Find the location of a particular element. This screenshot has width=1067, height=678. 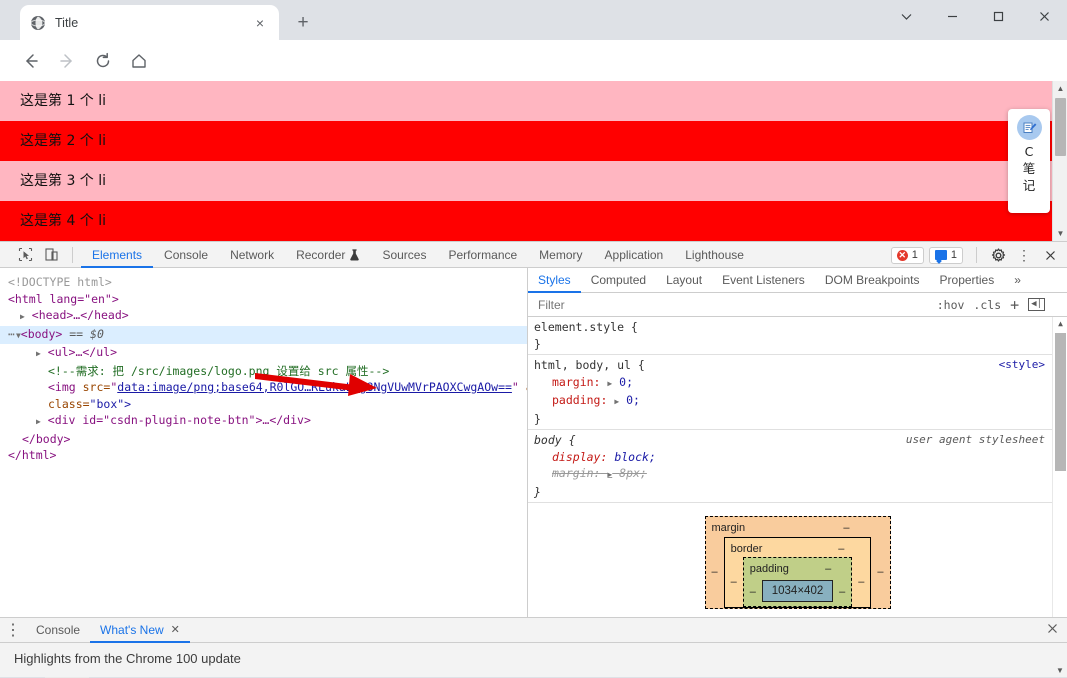

cls-toggle: .cls is located at coordinates (987, 305).